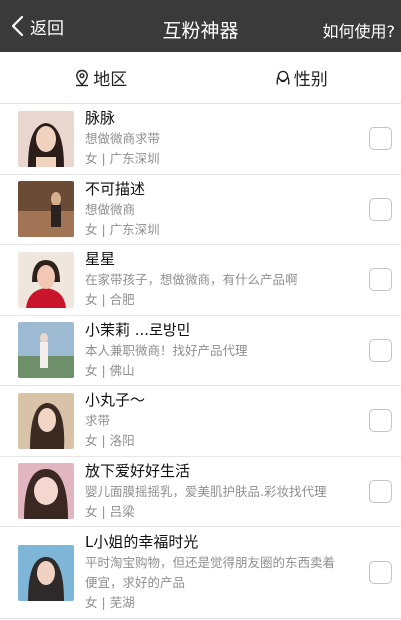 The width and height of the screenshot is (401, 620). What do you see at coordinates (283, 77) in the screenshot?
I see `gender-icon` at bounding box center [283, 77].